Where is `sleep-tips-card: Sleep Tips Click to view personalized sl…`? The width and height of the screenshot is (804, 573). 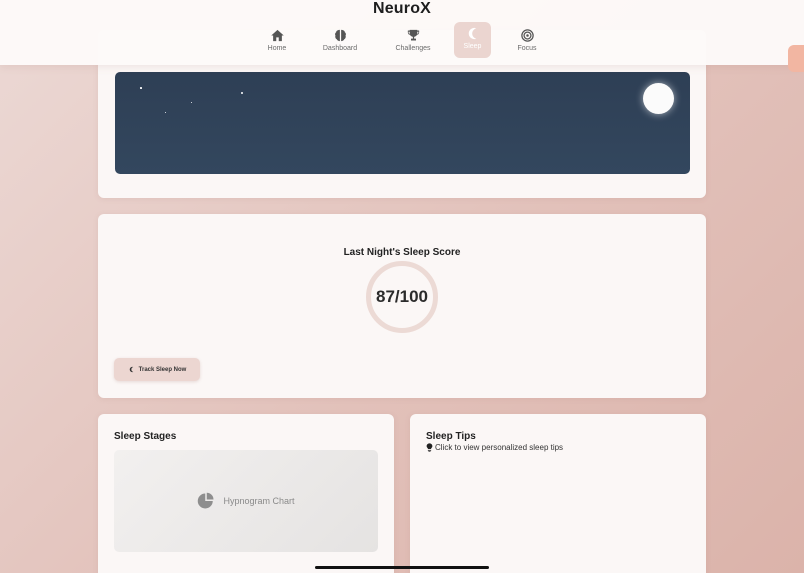 sleep-tips-card: Sleep Tips Click to view personalized sl… is located at coordinates (558, 493).